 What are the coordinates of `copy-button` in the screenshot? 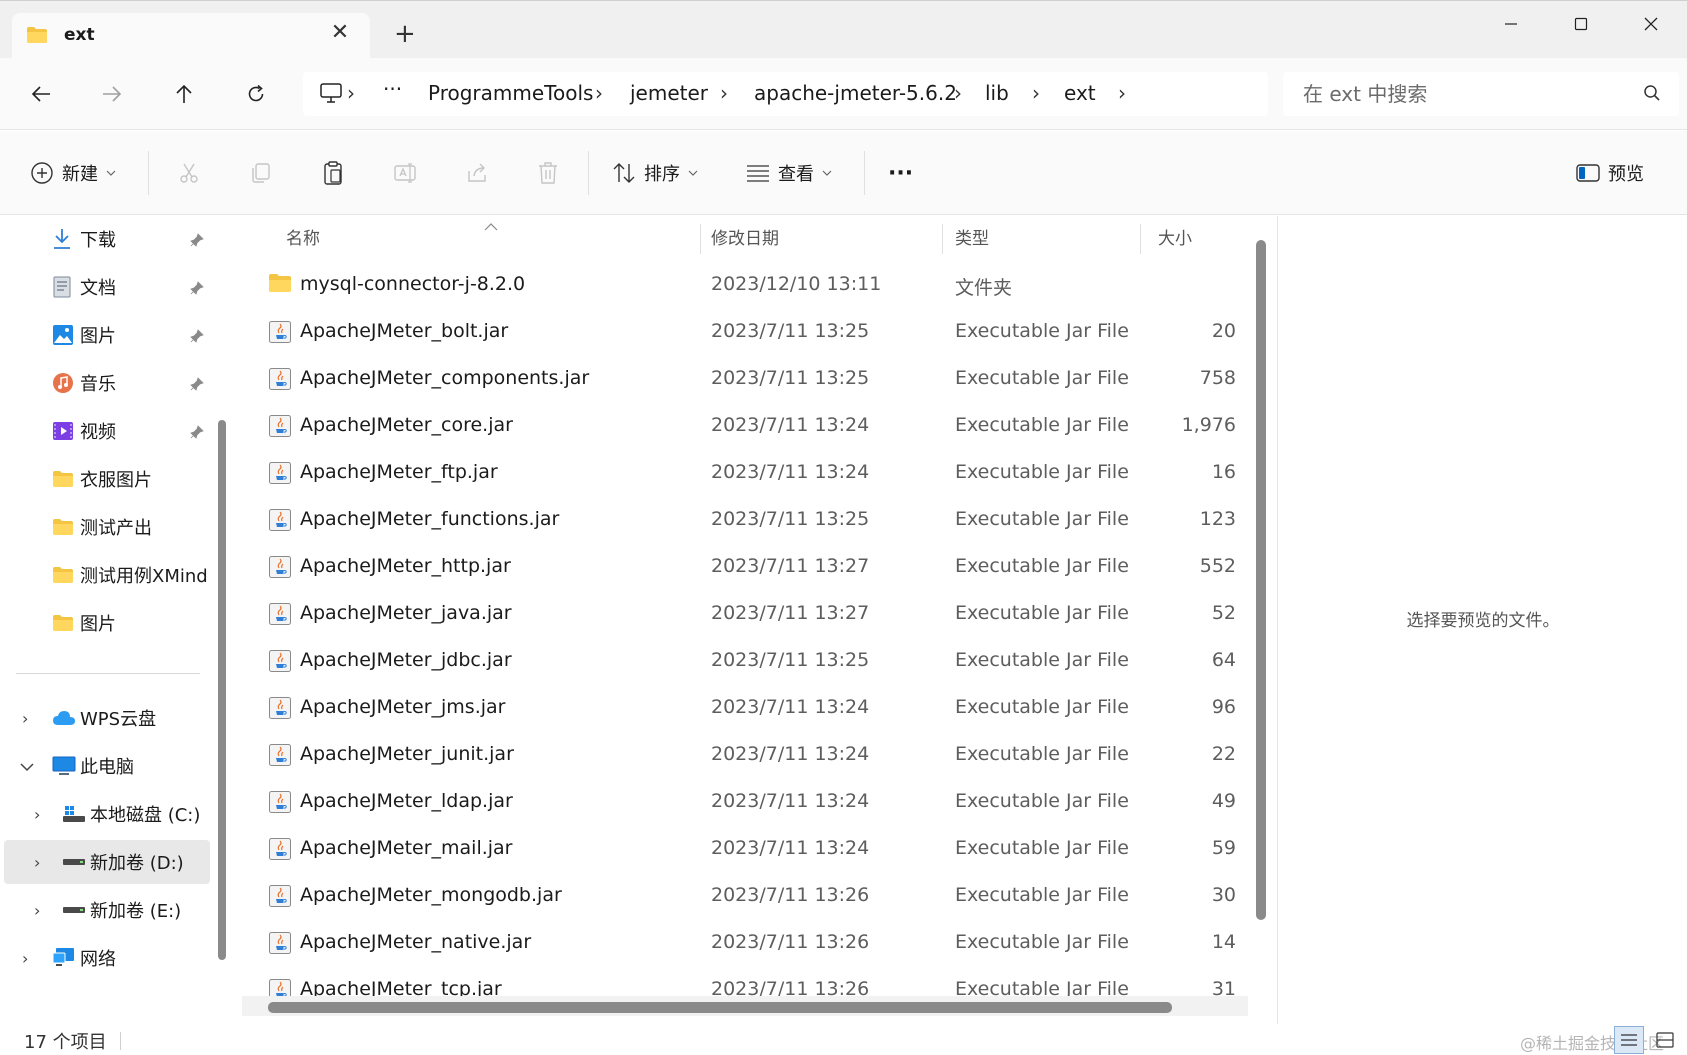 It's located at (261, 173).